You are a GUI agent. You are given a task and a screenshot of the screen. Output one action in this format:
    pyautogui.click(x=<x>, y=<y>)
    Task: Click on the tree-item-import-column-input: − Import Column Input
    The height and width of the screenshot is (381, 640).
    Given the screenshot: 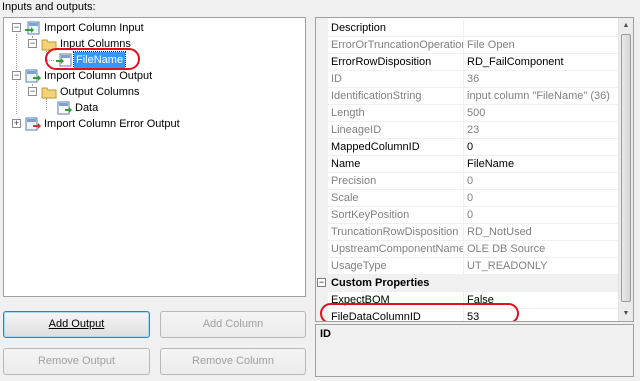 What is the action you would take?
    pyautogui.click(x=104, y=28)
    